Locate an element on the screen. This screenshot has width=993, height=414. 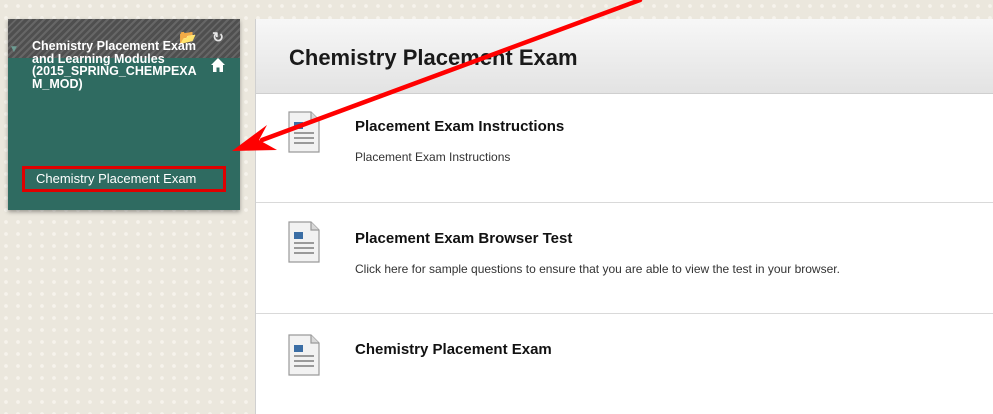
item-title-link: Chemistry Placement Exam is located at coordinates (453, 349).